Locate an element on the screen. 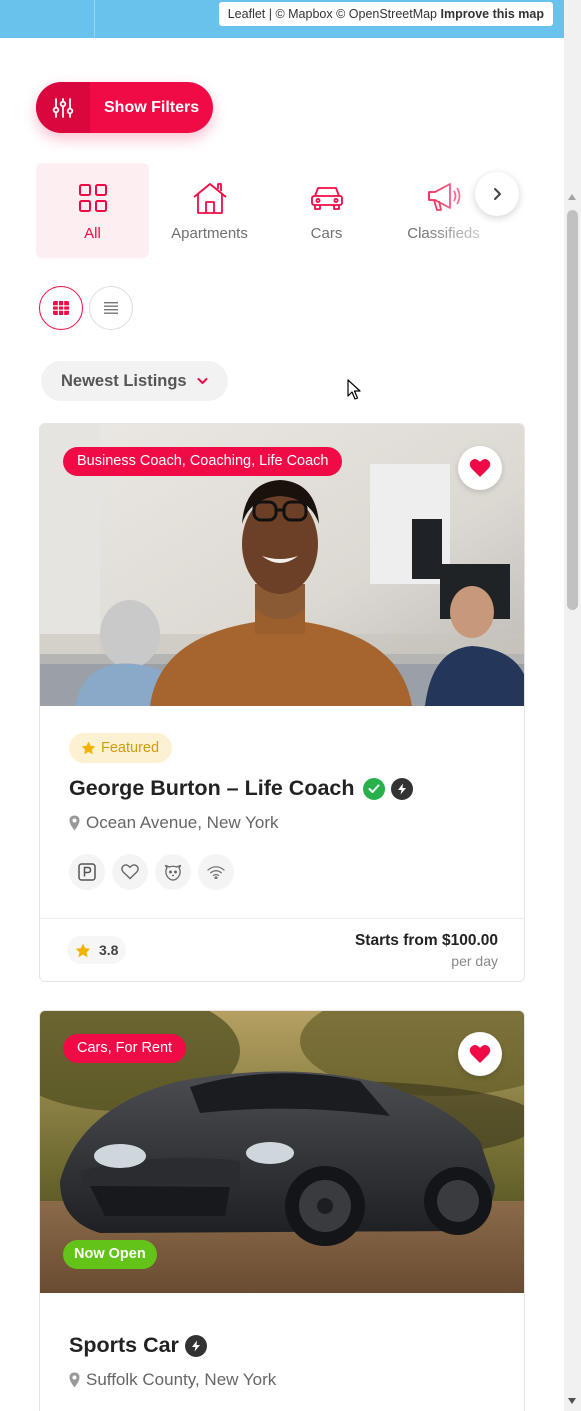 This screenshot has width=581, height=1411. improve-map-link: Improve this map is located at coordinates (493, 14).